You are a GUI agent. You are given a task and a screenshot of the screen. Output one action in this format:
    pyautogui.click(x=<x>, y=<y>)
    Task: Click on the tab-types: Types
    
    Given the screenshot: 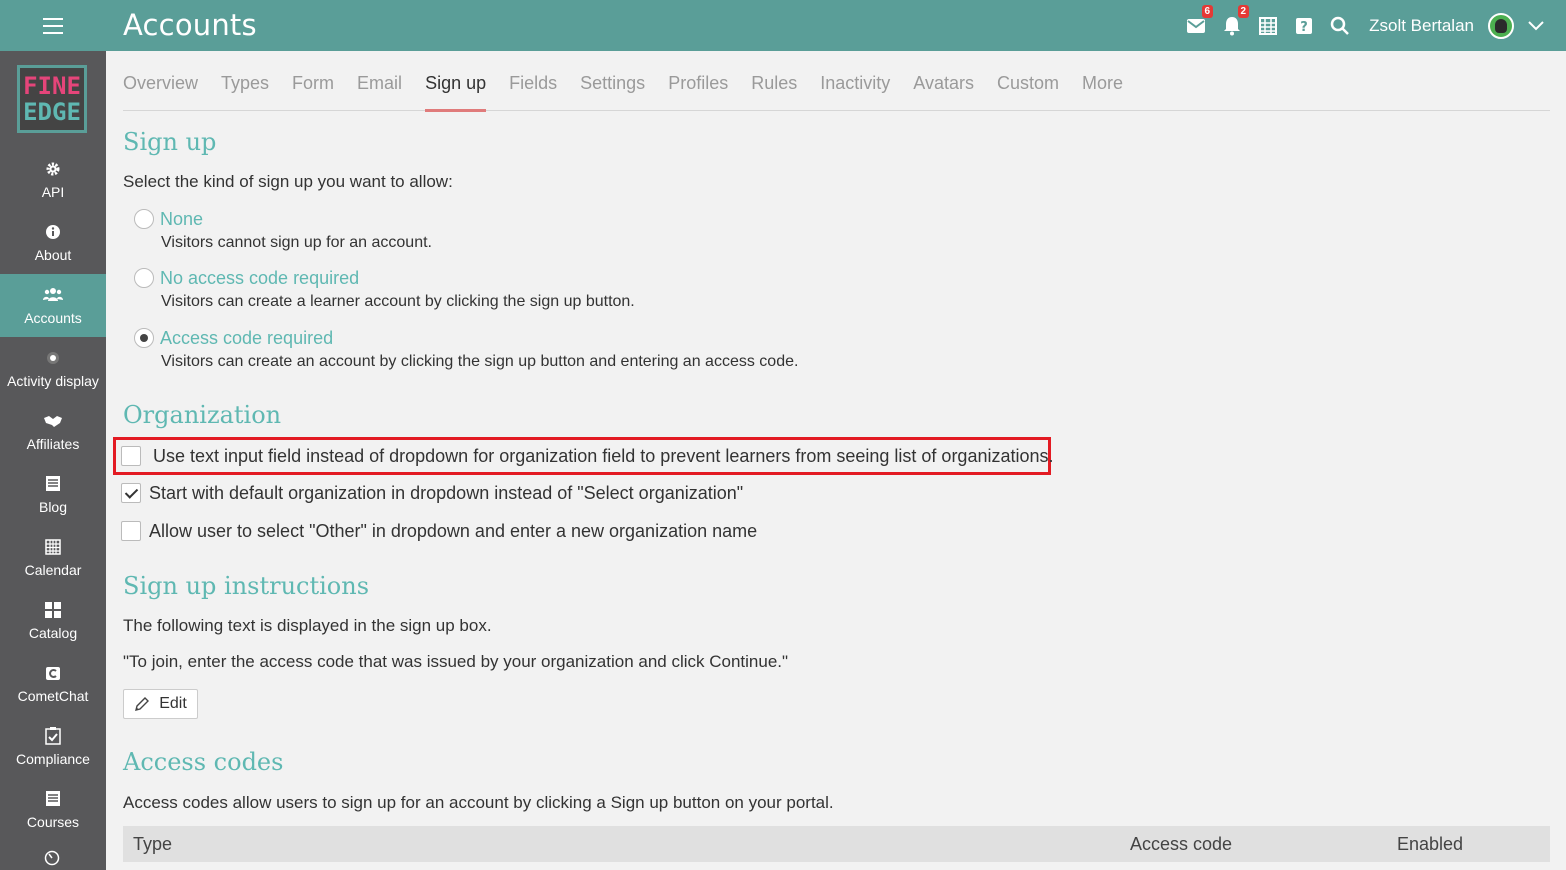 What is the action you would take?
    pyautogui.click(x=245, y=91)
    